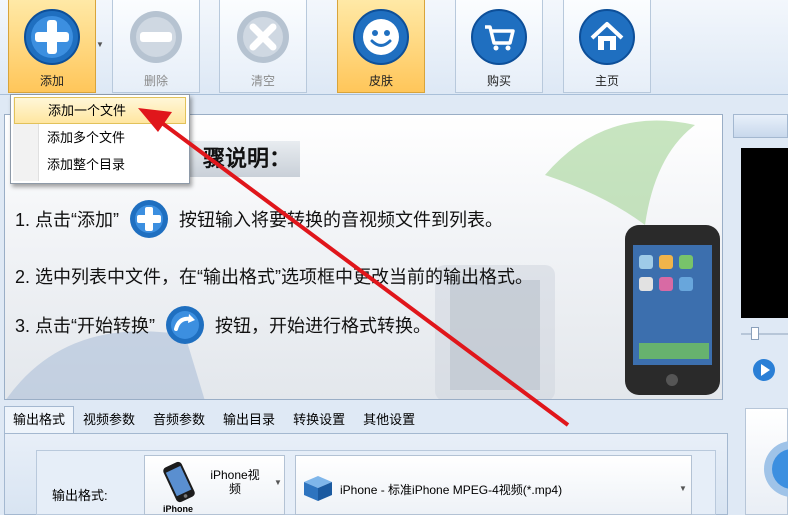 The width and height of the screenshot is (788, 515). Describe the element at coordinates (155, 81) in the screenshot. I see `delete-label: 删除` at that location.